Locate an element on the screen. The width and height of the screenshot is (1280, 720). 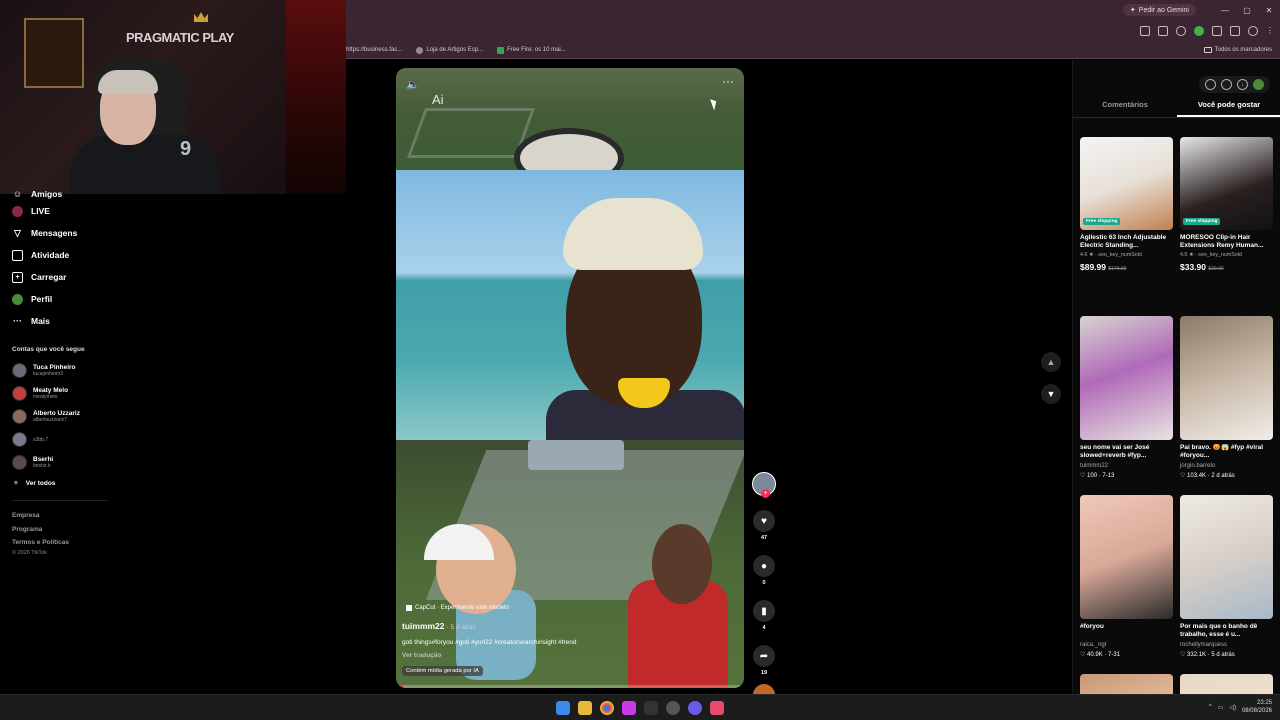
media-icon is located at coordinates (1235, 31).